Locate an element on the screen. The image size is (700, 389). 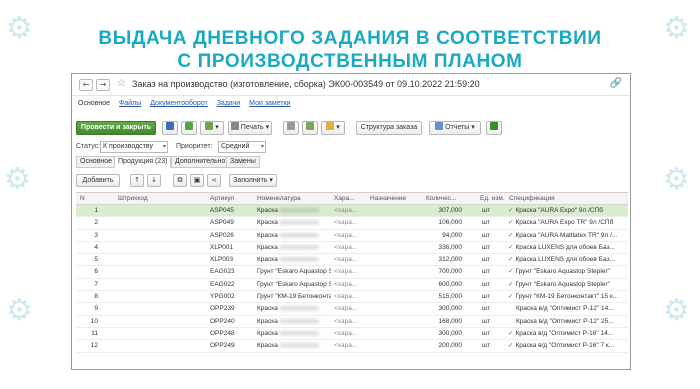
row-quantity: 94,000 is located at coordinates (452, 235).